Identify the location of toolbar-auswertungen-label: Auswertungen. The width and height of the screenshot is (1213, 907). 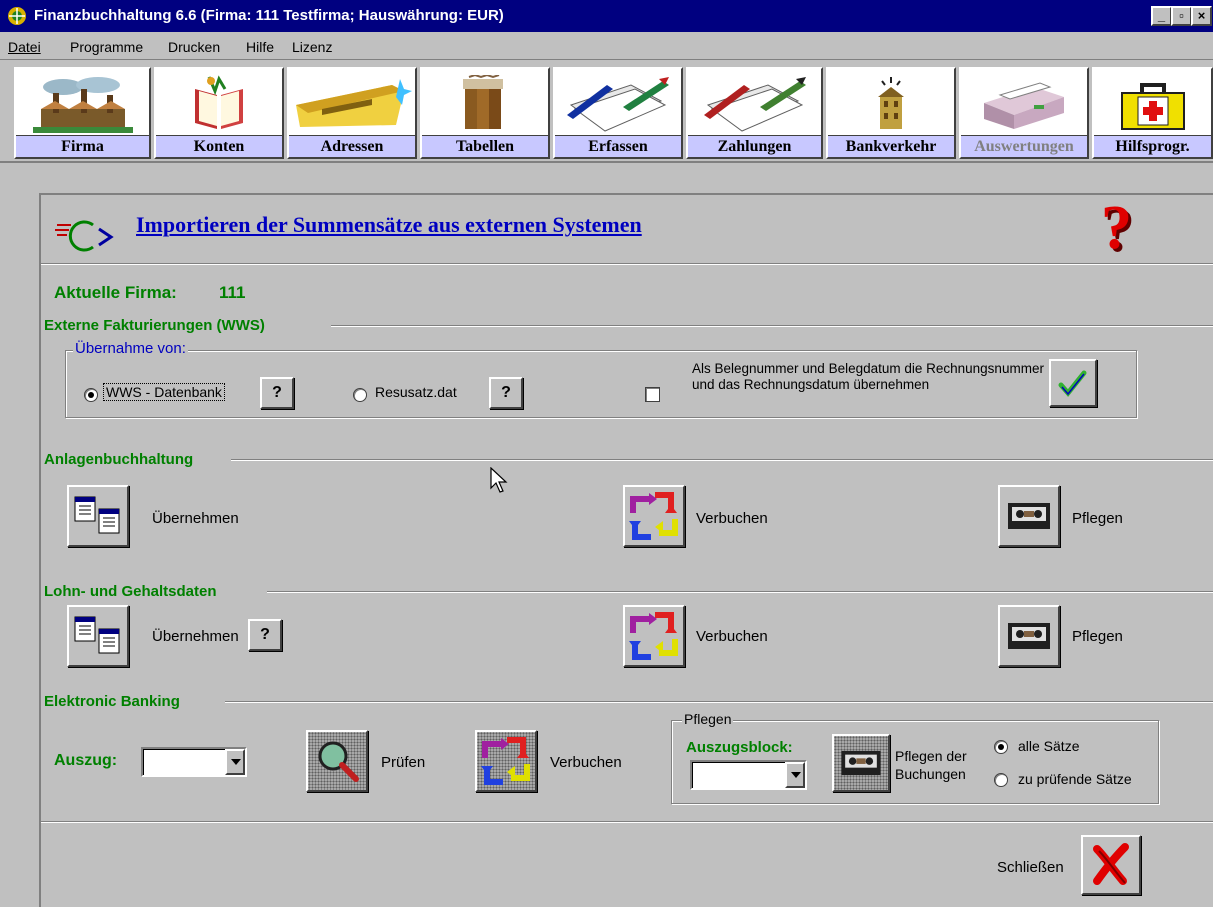
(1024, 146).